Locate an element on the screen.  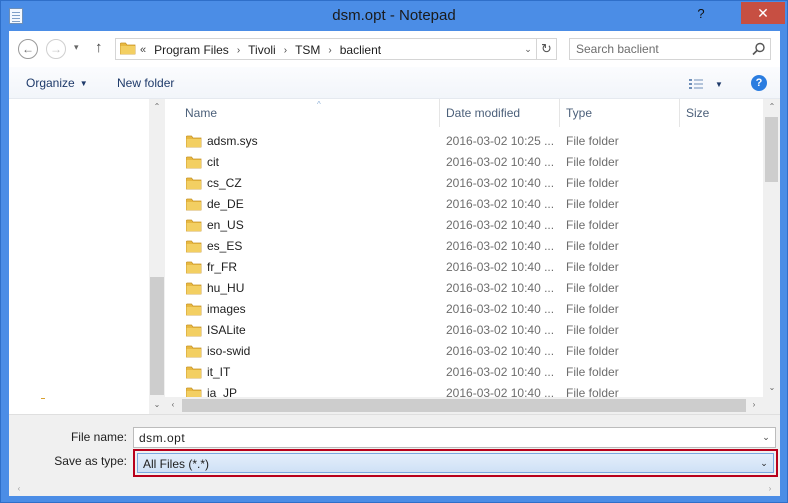
scrollbar-corner is located at coordinates (771, 405).